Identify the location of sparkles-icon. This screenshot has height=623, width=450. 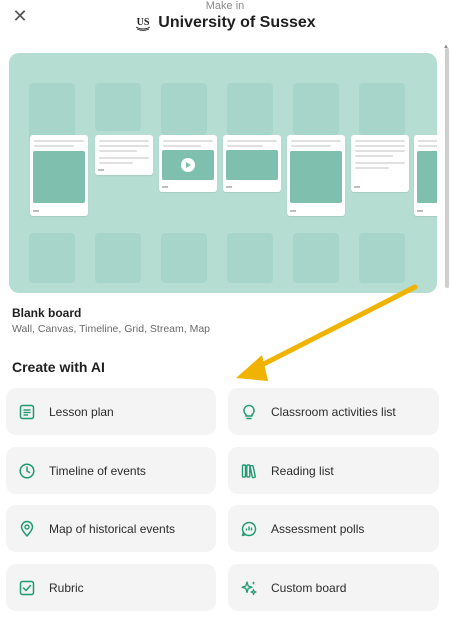
(249, 588).